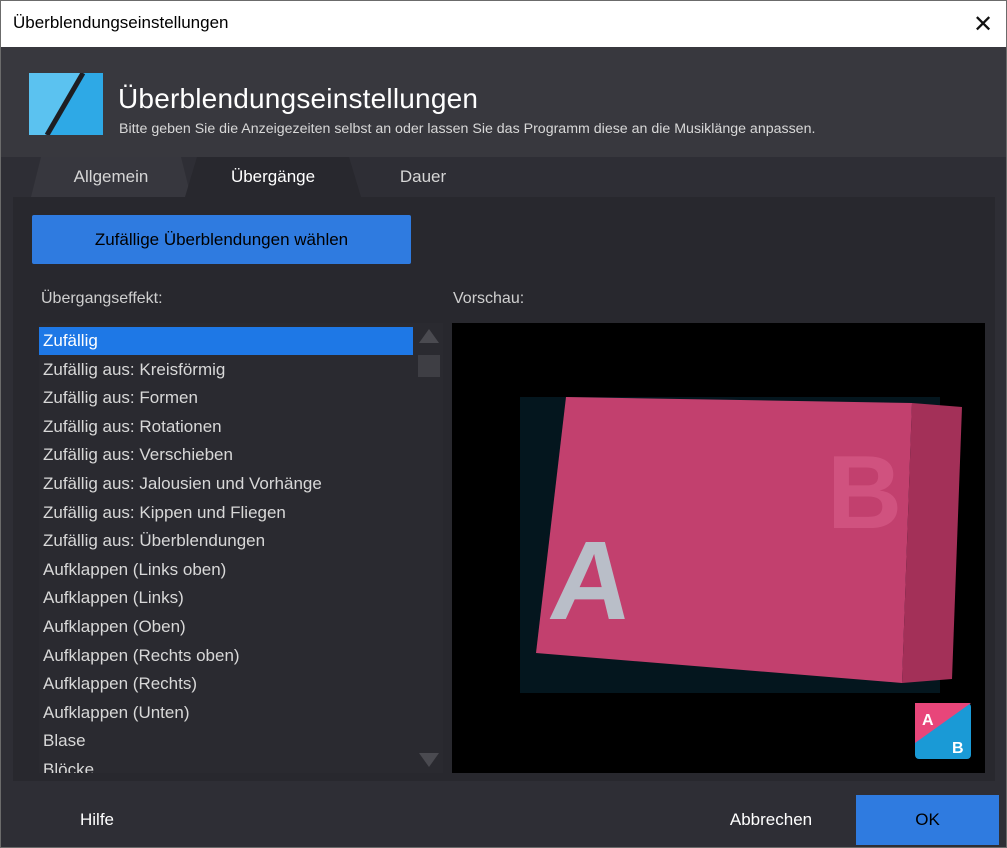  What do you see at coordinates (958, 748) in the screenshot?
I see `badge-letter-b: B` at bounding box center [958, 748].